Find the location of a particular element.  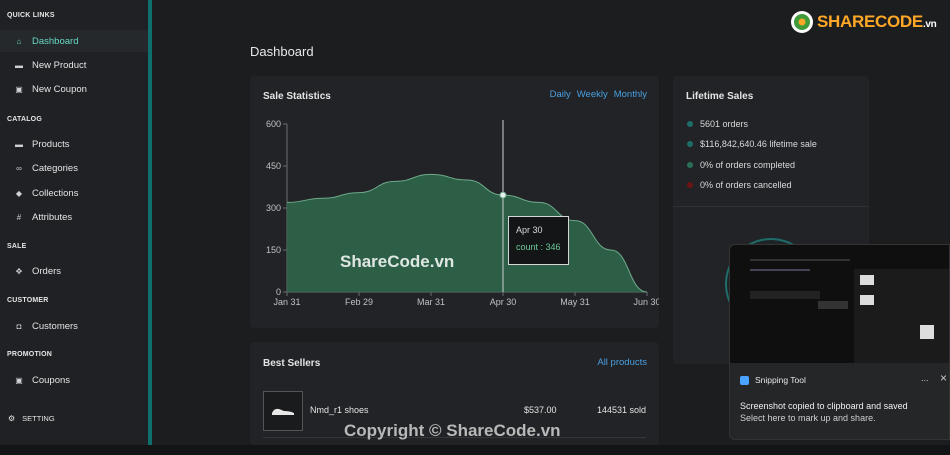

lifetime-item-text: 0% of orders completed is located at coordinates (748, 165).